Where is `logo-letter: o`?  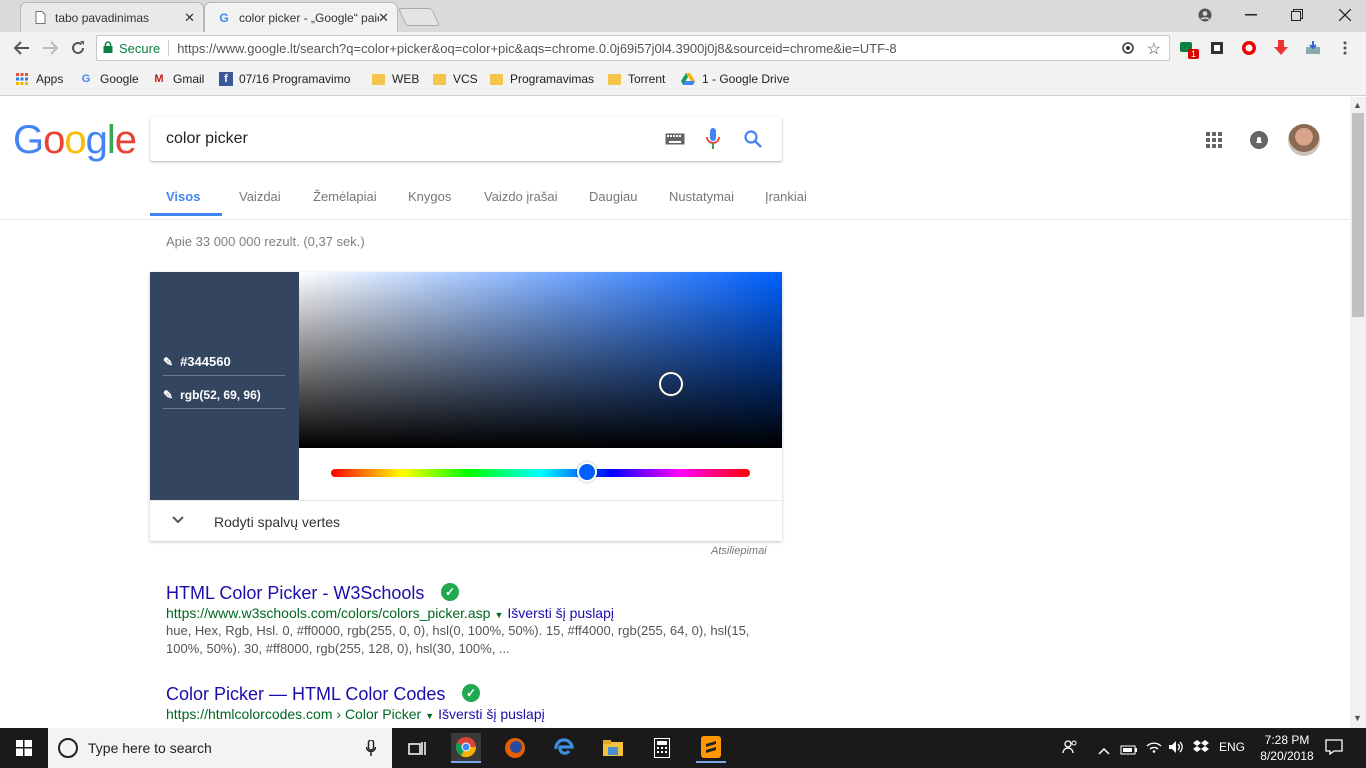
logo-letter: o is located at coordinates (75, 140).